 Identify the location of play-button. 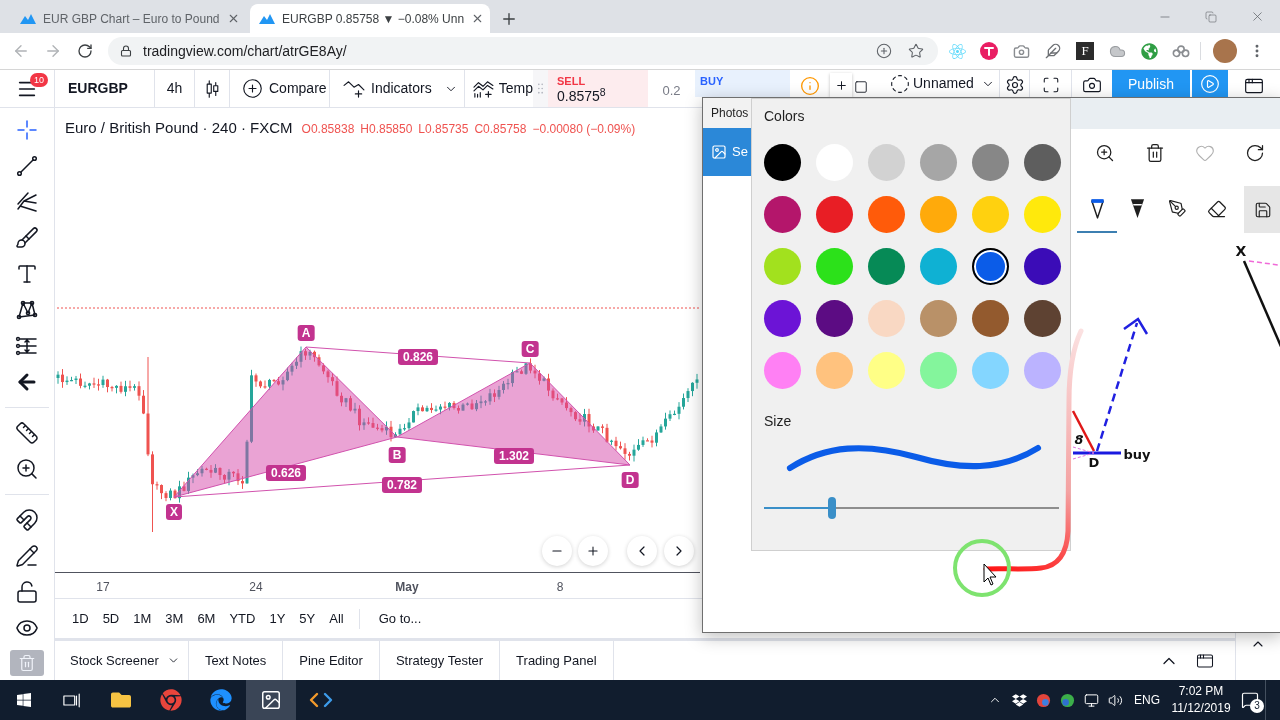
(1210, 83).